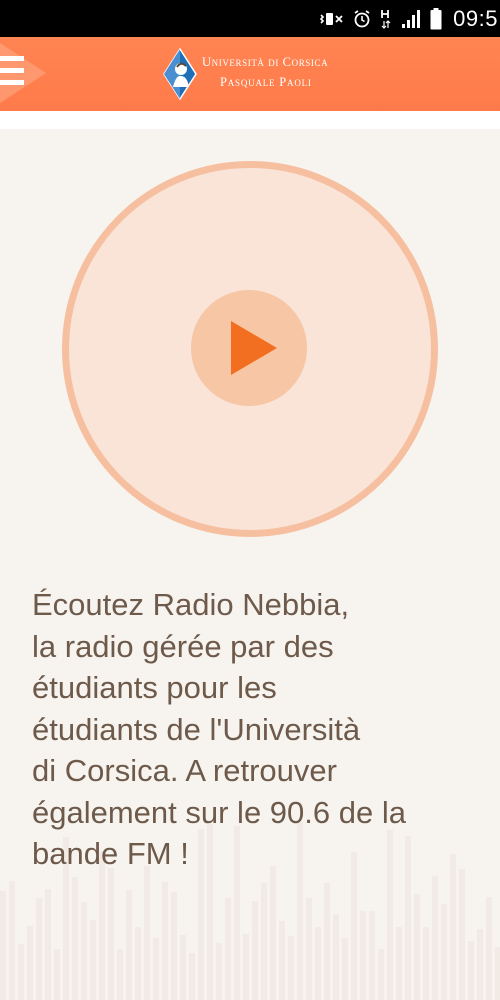  Describe the element at coordinates (183, 646) in the screenshot. I see `description-line: la radio gérée par des` at that location.